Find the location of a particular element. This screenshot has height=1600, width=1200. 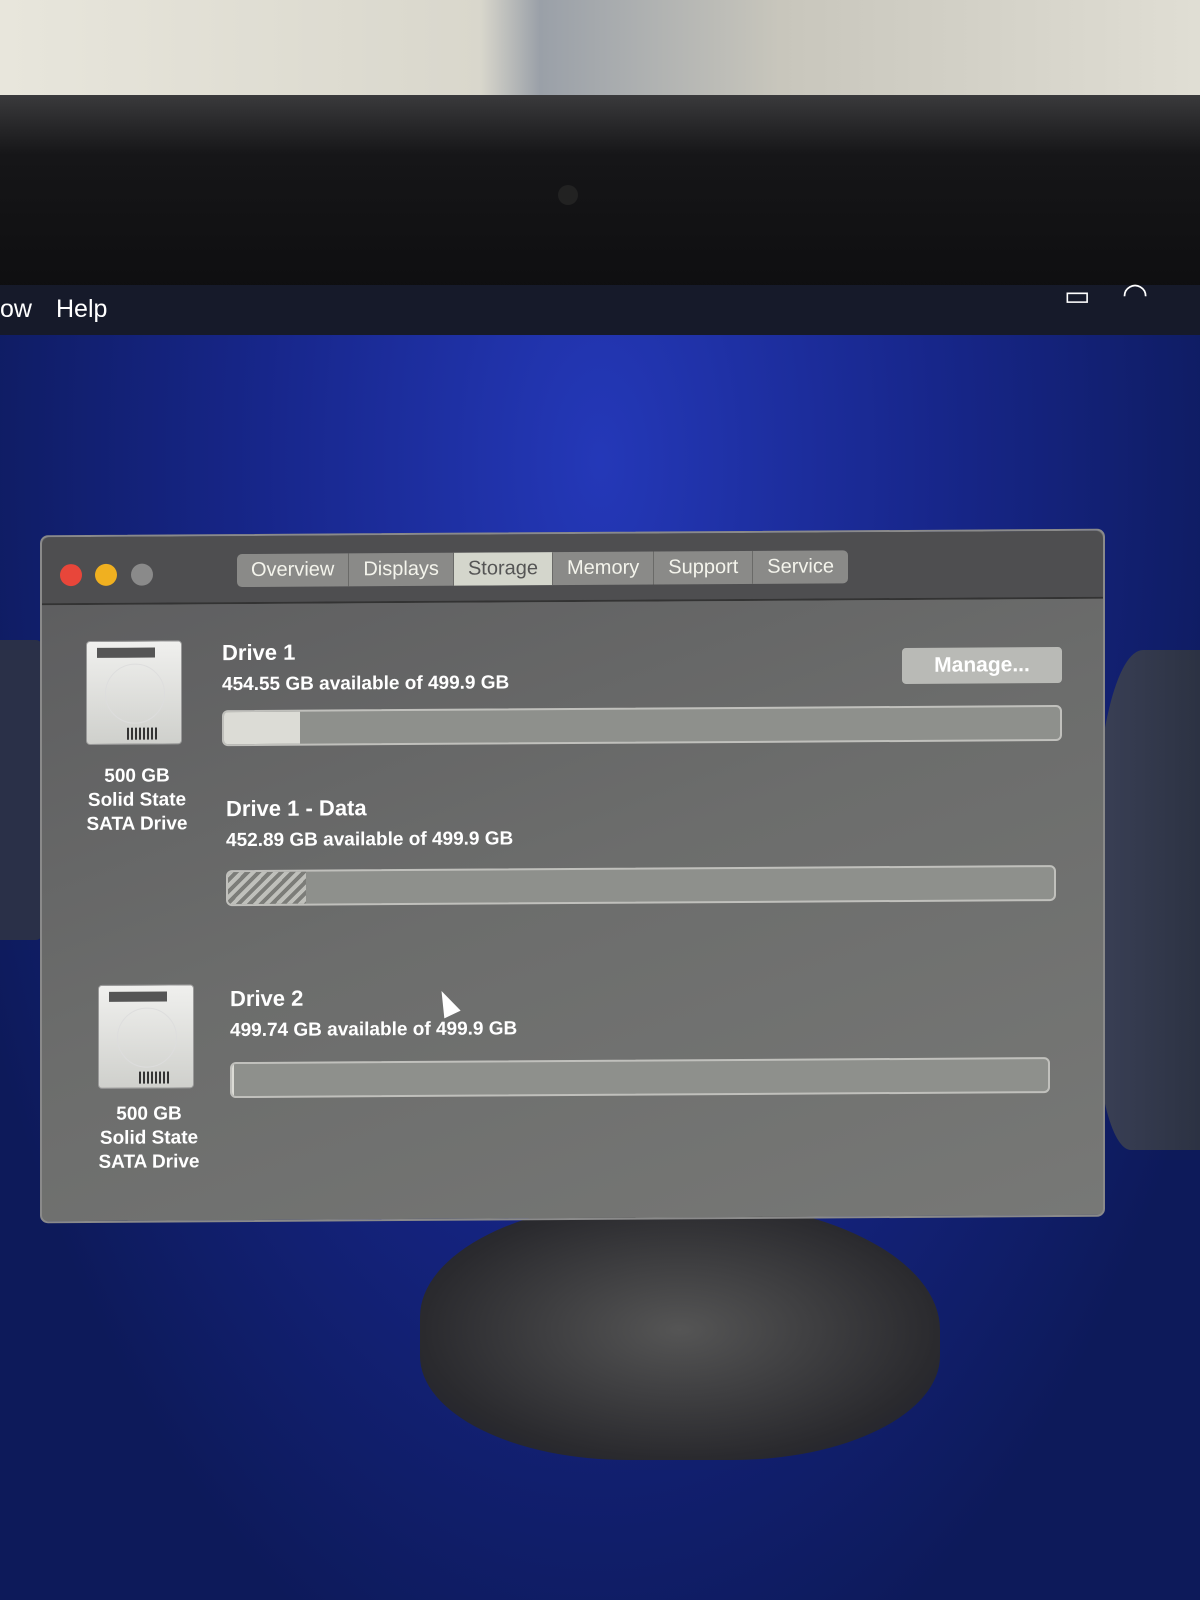

background-wall is located at coordinates (600, 55).